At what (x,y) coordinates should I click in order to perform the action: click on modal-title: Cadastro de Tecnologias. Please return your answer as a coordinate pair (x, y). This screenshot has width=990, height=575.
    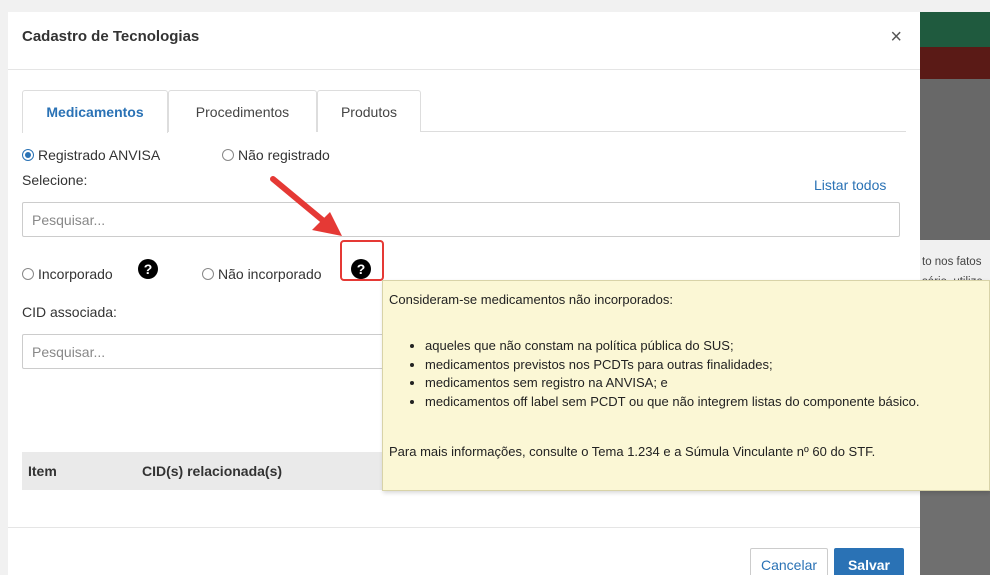
    Looking at the image, I should click on (111, 36).